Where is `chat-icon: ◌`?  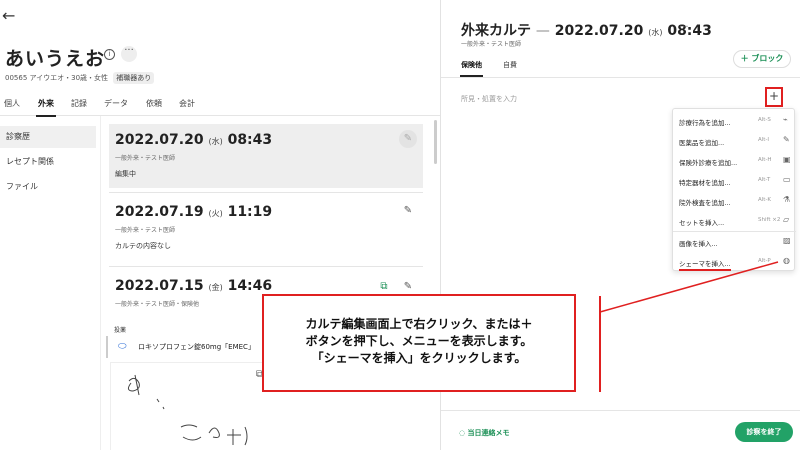 chat-icon: ◌ is located at coordinates (462, 433).